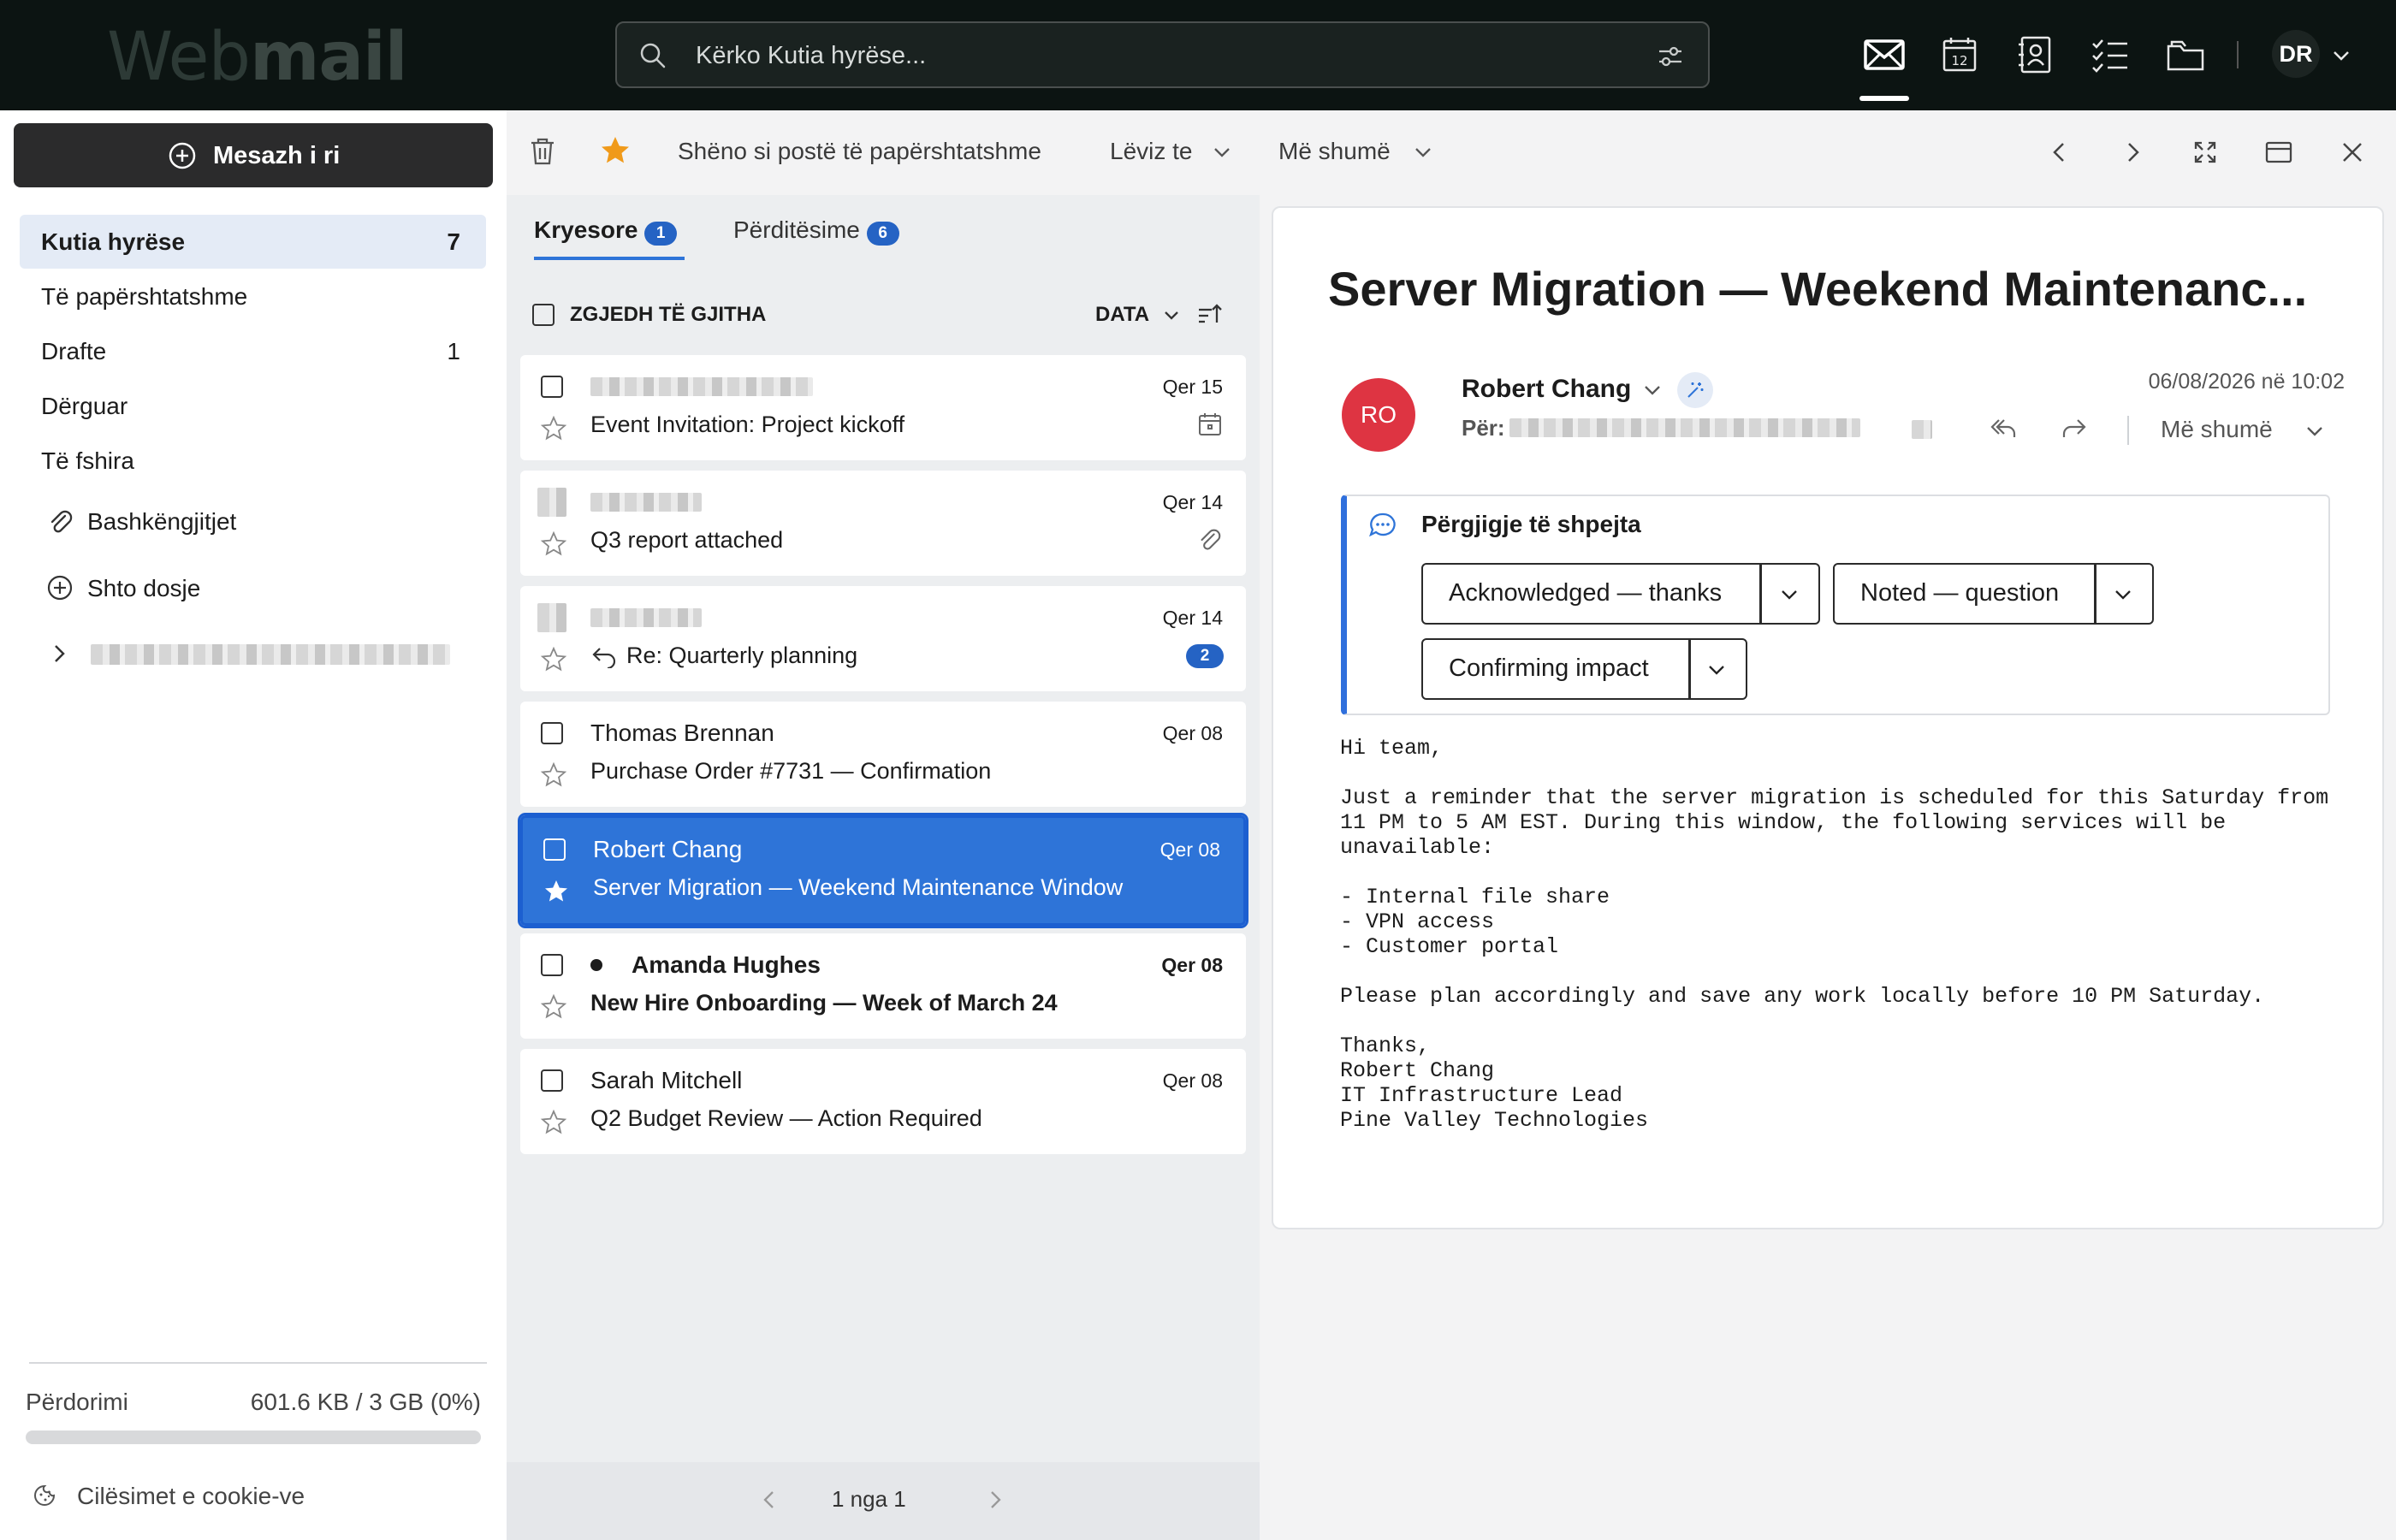 The height and width of the screenshot is (1540, 2396). Describe the element at coordinates (1378, 415) in the screenshot. I see `sender-avatar: RO` at that location.